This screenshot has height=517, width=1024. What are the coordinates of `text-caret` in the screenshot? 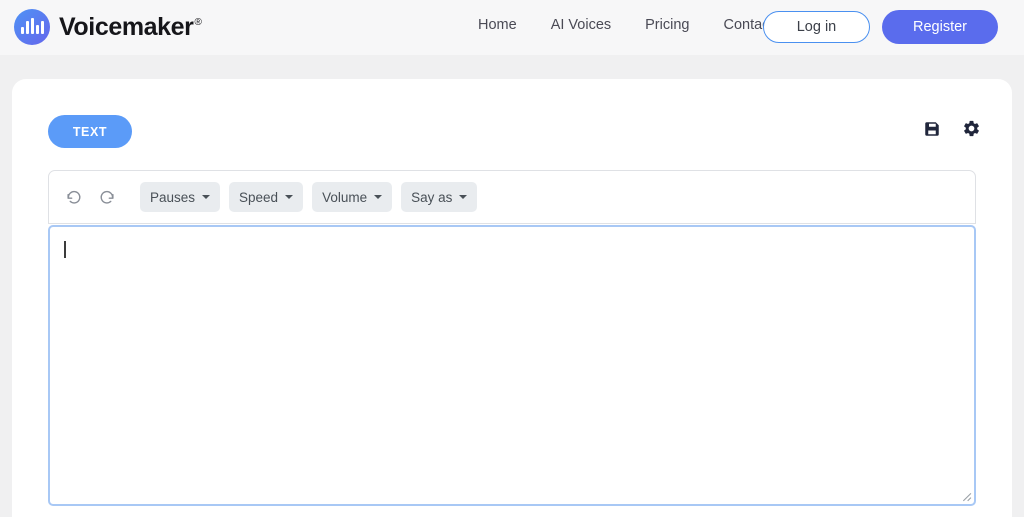 It's located at (65, 249).